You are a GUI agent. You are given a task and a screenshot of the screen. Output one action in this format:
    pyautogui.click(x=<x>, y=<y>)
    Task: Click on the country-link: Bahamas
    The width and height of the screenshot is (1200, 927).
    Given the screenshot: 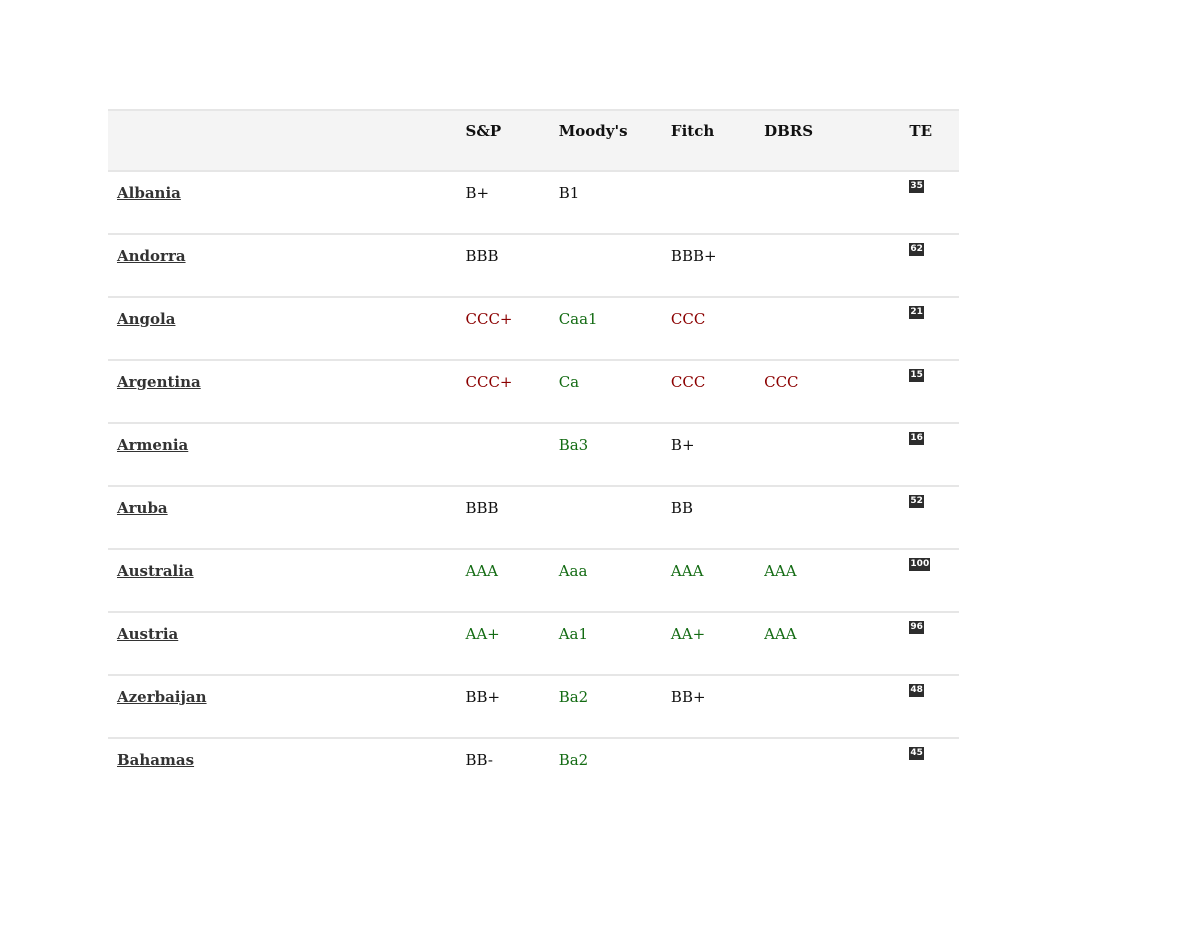 What is the action you would take?
    pyautogui.click(x=155, y=760)
    